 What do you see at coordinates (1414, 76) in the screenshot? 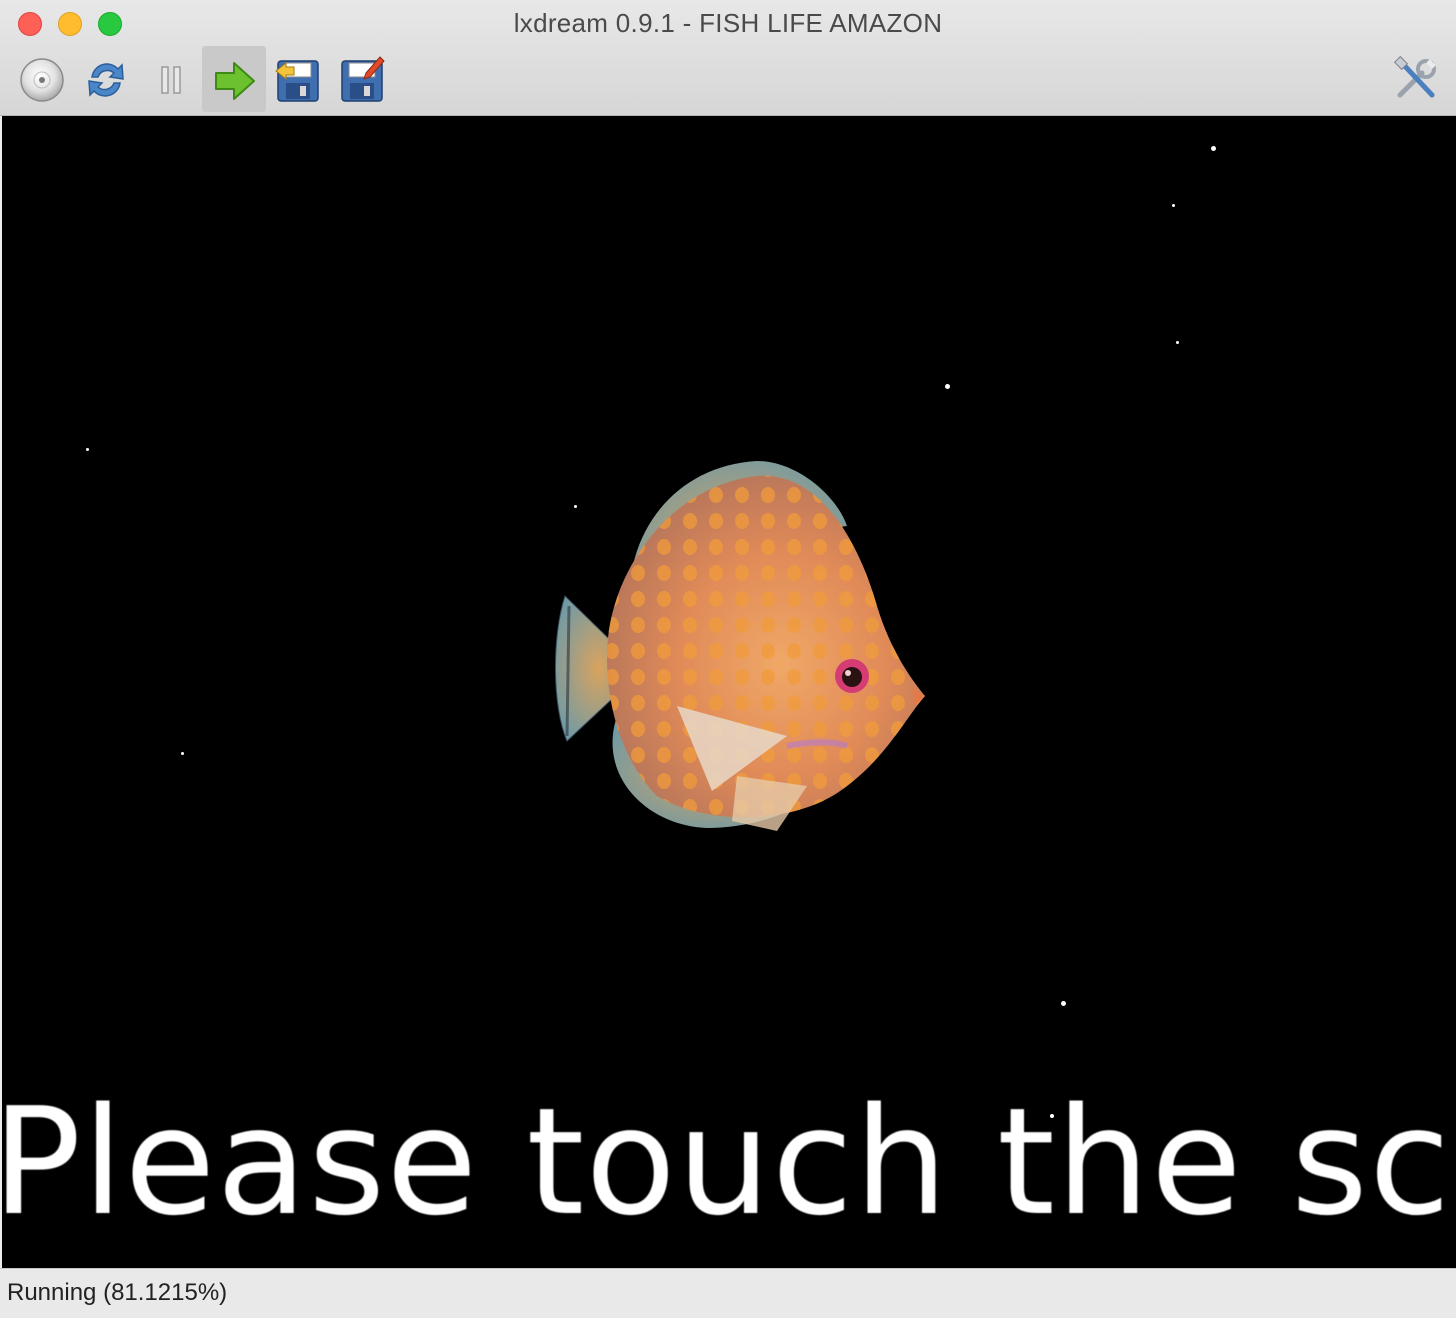
I see `settings-icon` at bounding box center [1414, 76].